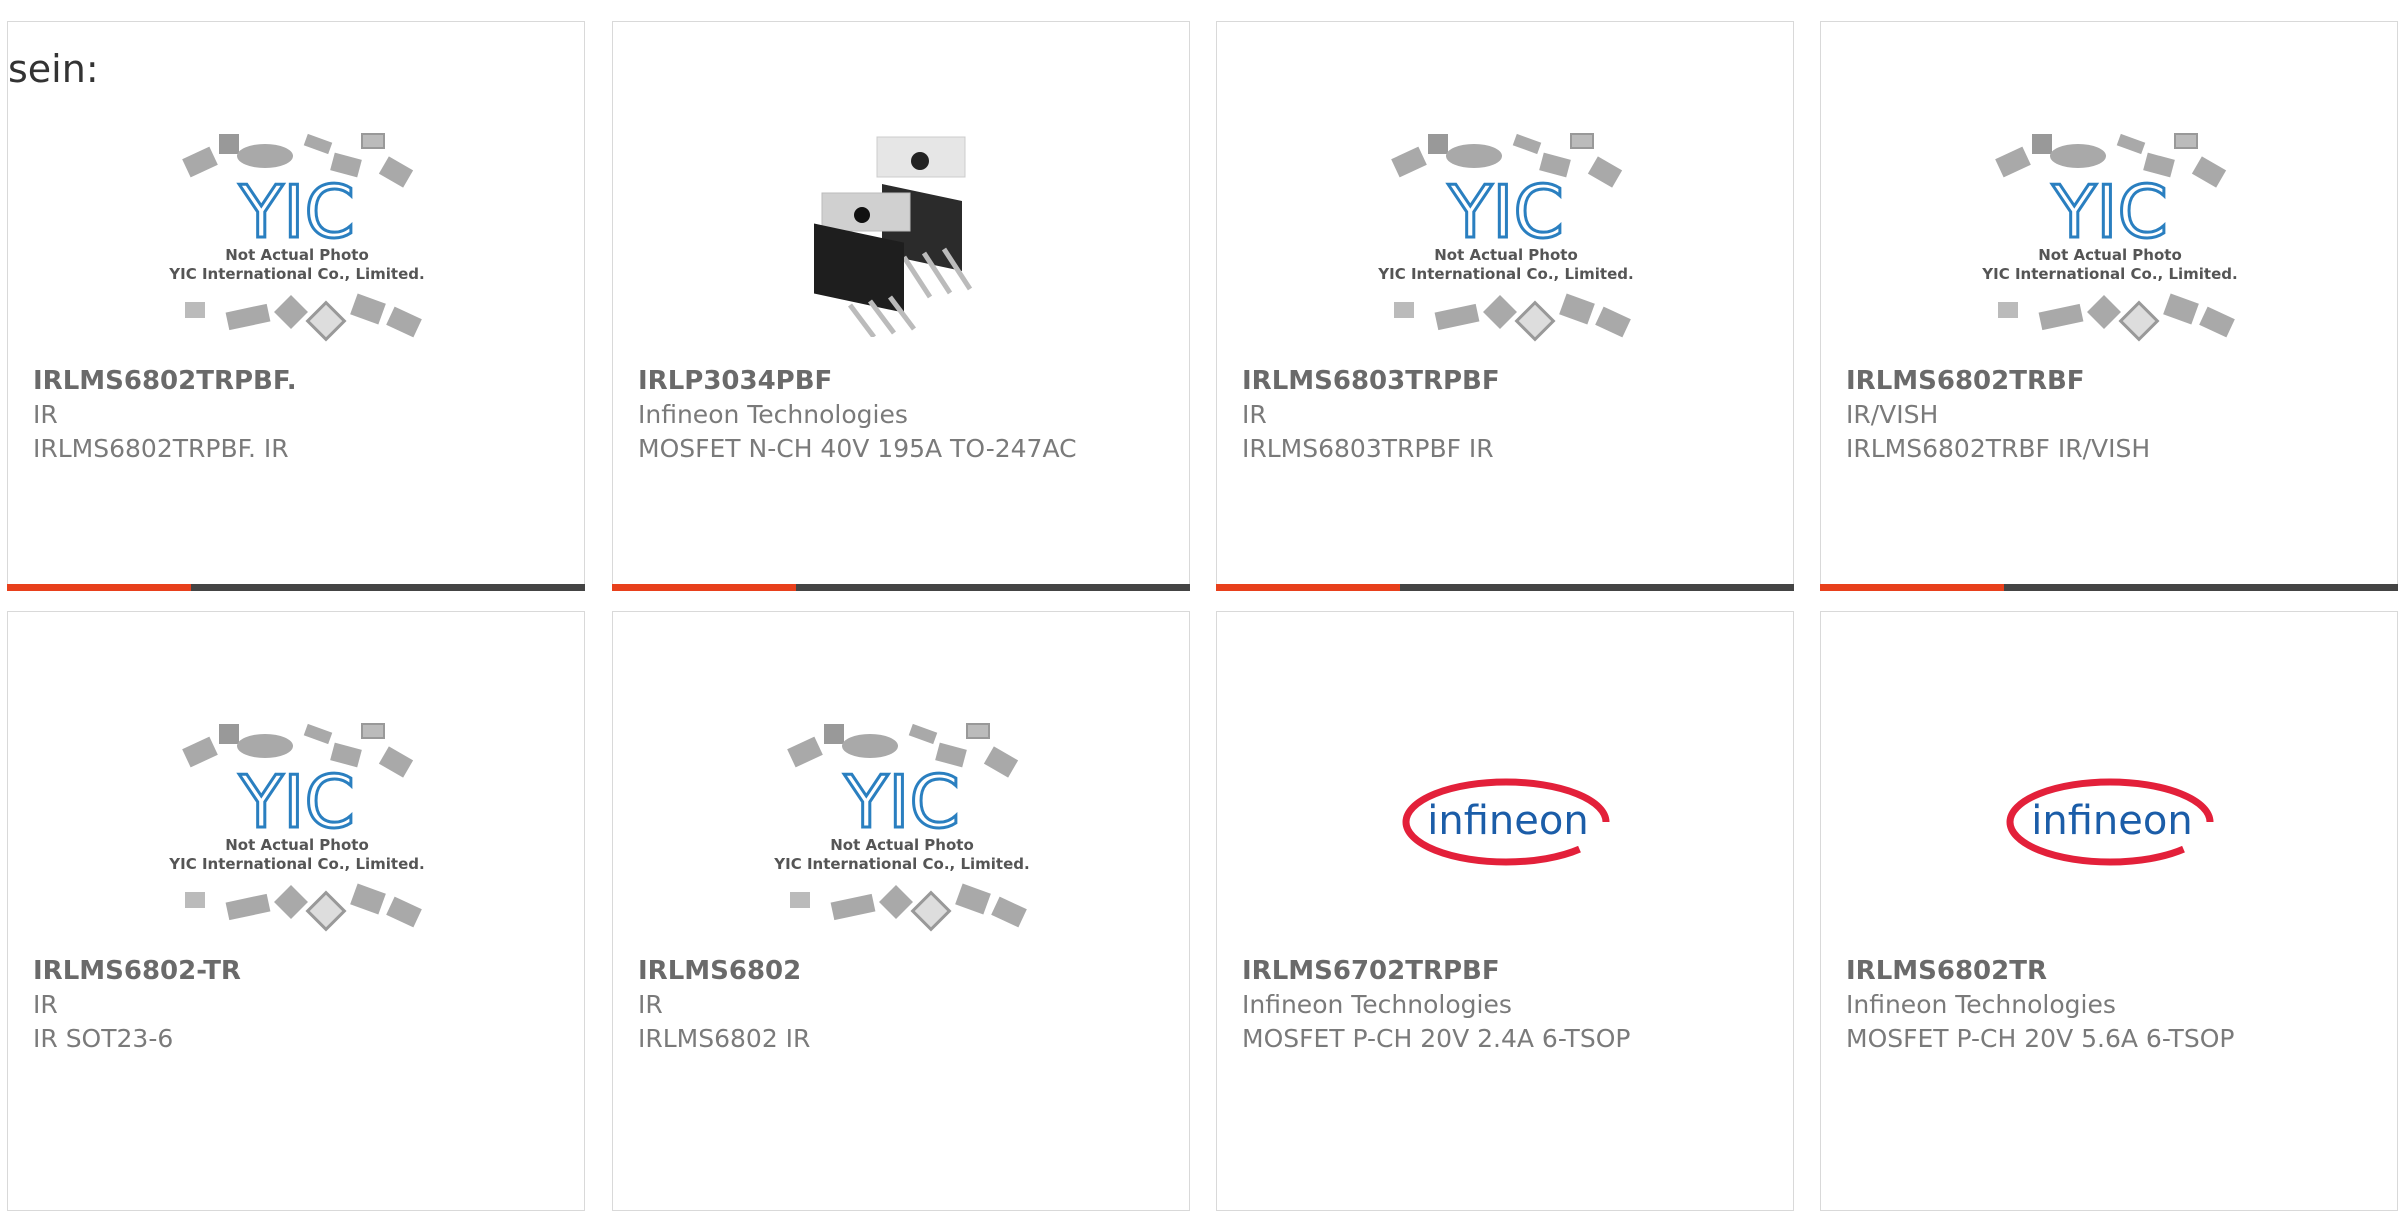 Image resolution: width=2400 pixels, height=1211 pixels. I want to click on product-part-number: IRLP3034PBF, so click(893, 381).